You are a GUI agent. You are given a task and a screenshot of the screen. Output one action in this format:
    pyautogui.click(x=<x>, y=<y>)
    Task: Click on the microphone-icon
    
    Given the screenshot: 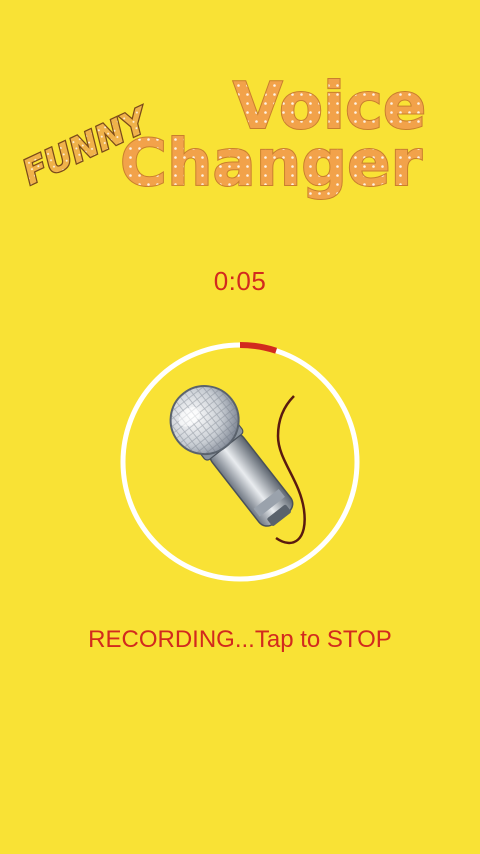 What is the action you would take?
    pyautogui.click(x=237, y=465)
    